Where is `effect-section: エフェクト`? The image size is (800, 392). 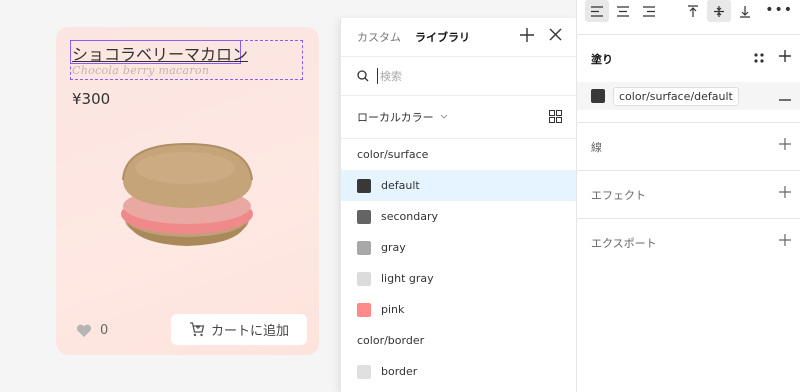
effect-section: エフェクト is located at coordinates (688, 194).